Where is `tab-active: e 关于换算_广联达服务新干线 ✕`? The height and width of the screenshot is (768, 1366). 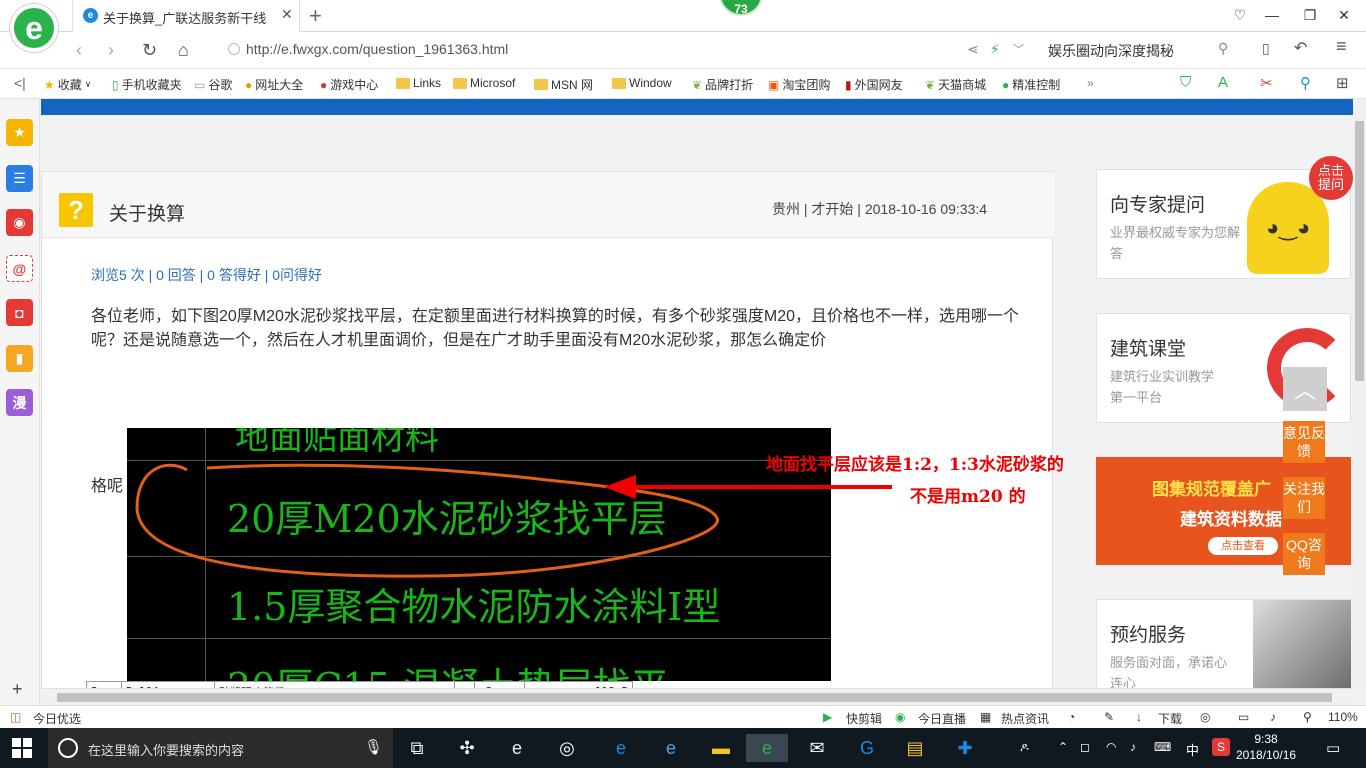
tab-active: e 关于换算_广联达服务新干线 ✕ is located at coordinates (186, 16).